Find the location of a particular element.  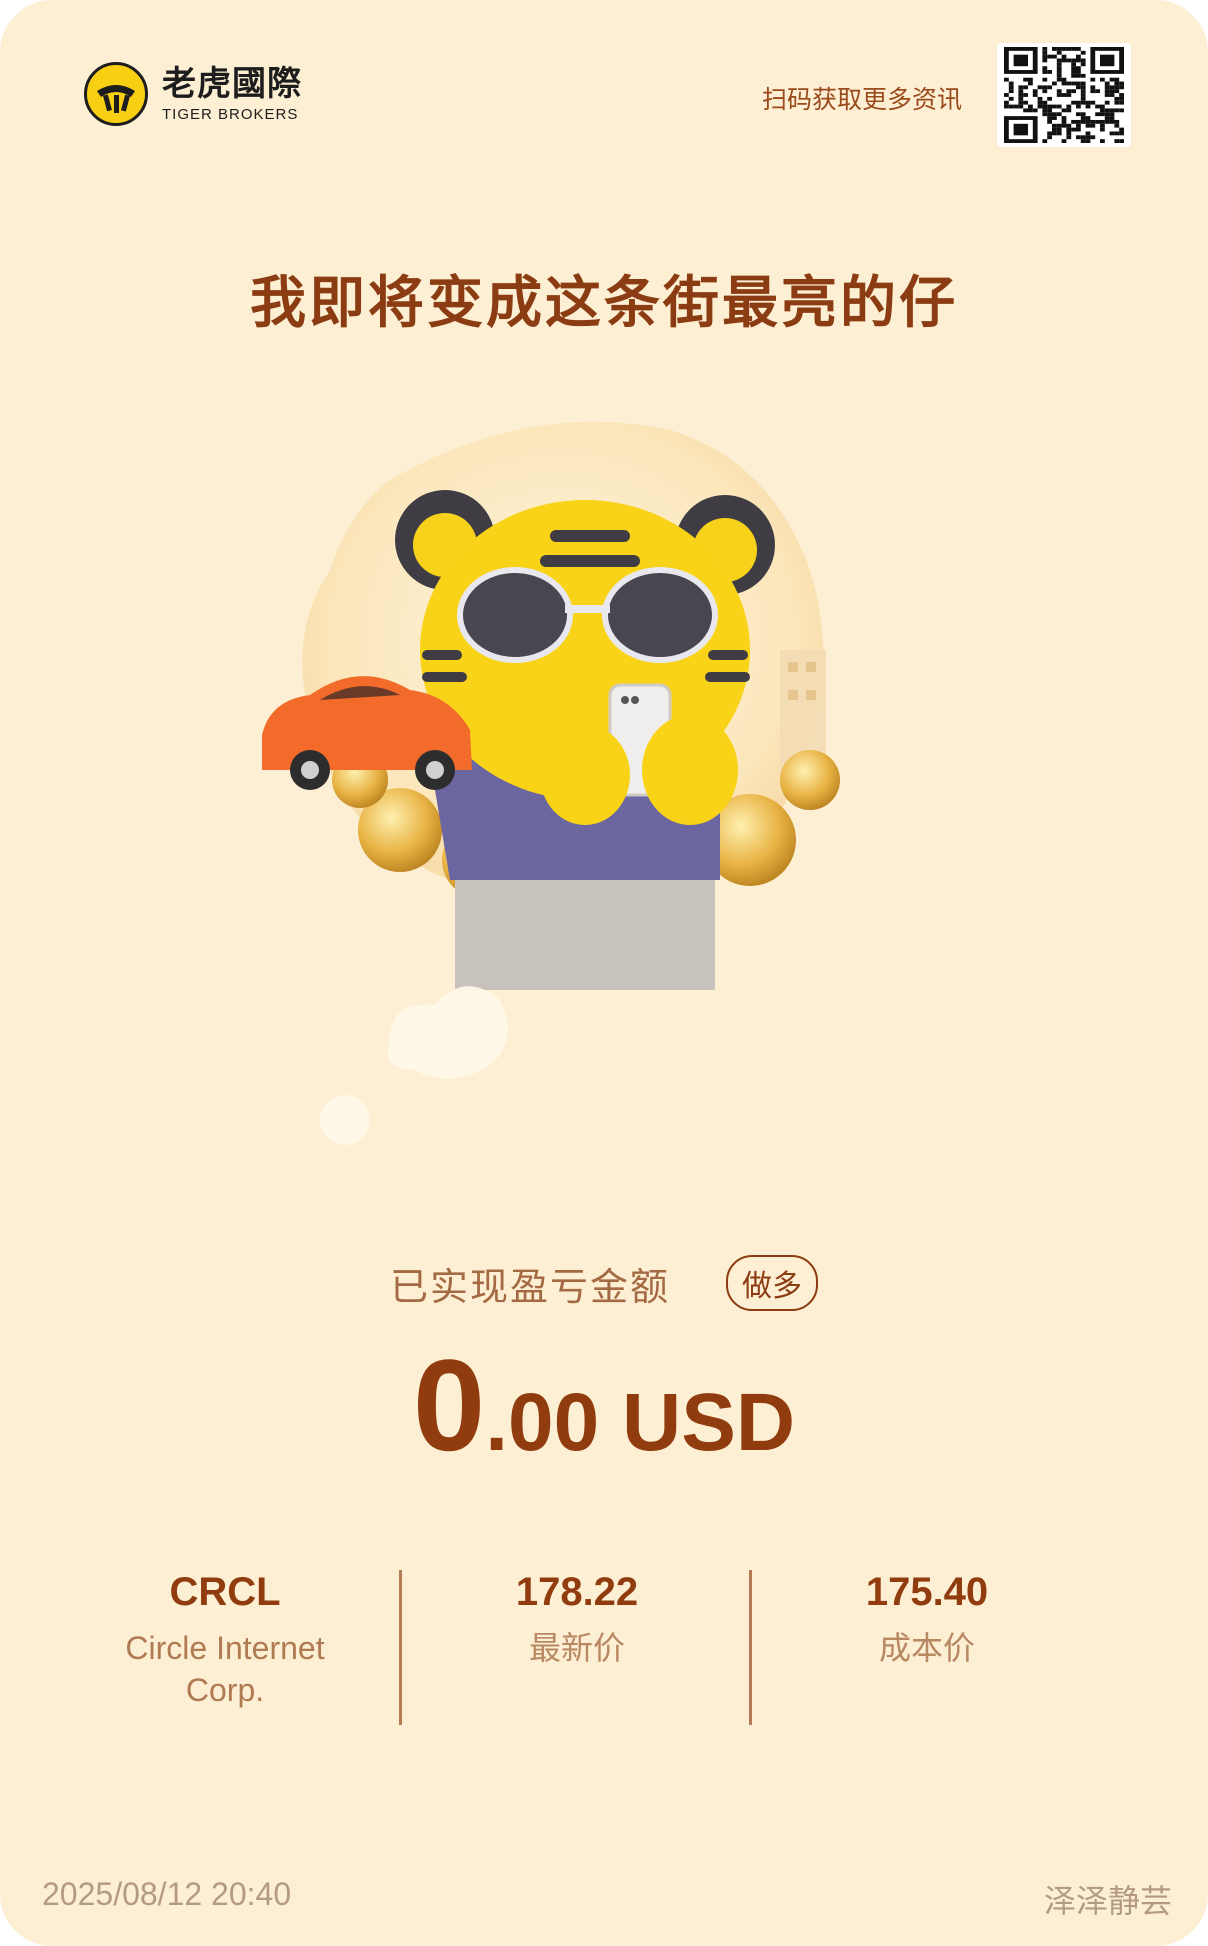

scan-prompt: 扫码获取更多资讯 is located at coordinates (861, 99).